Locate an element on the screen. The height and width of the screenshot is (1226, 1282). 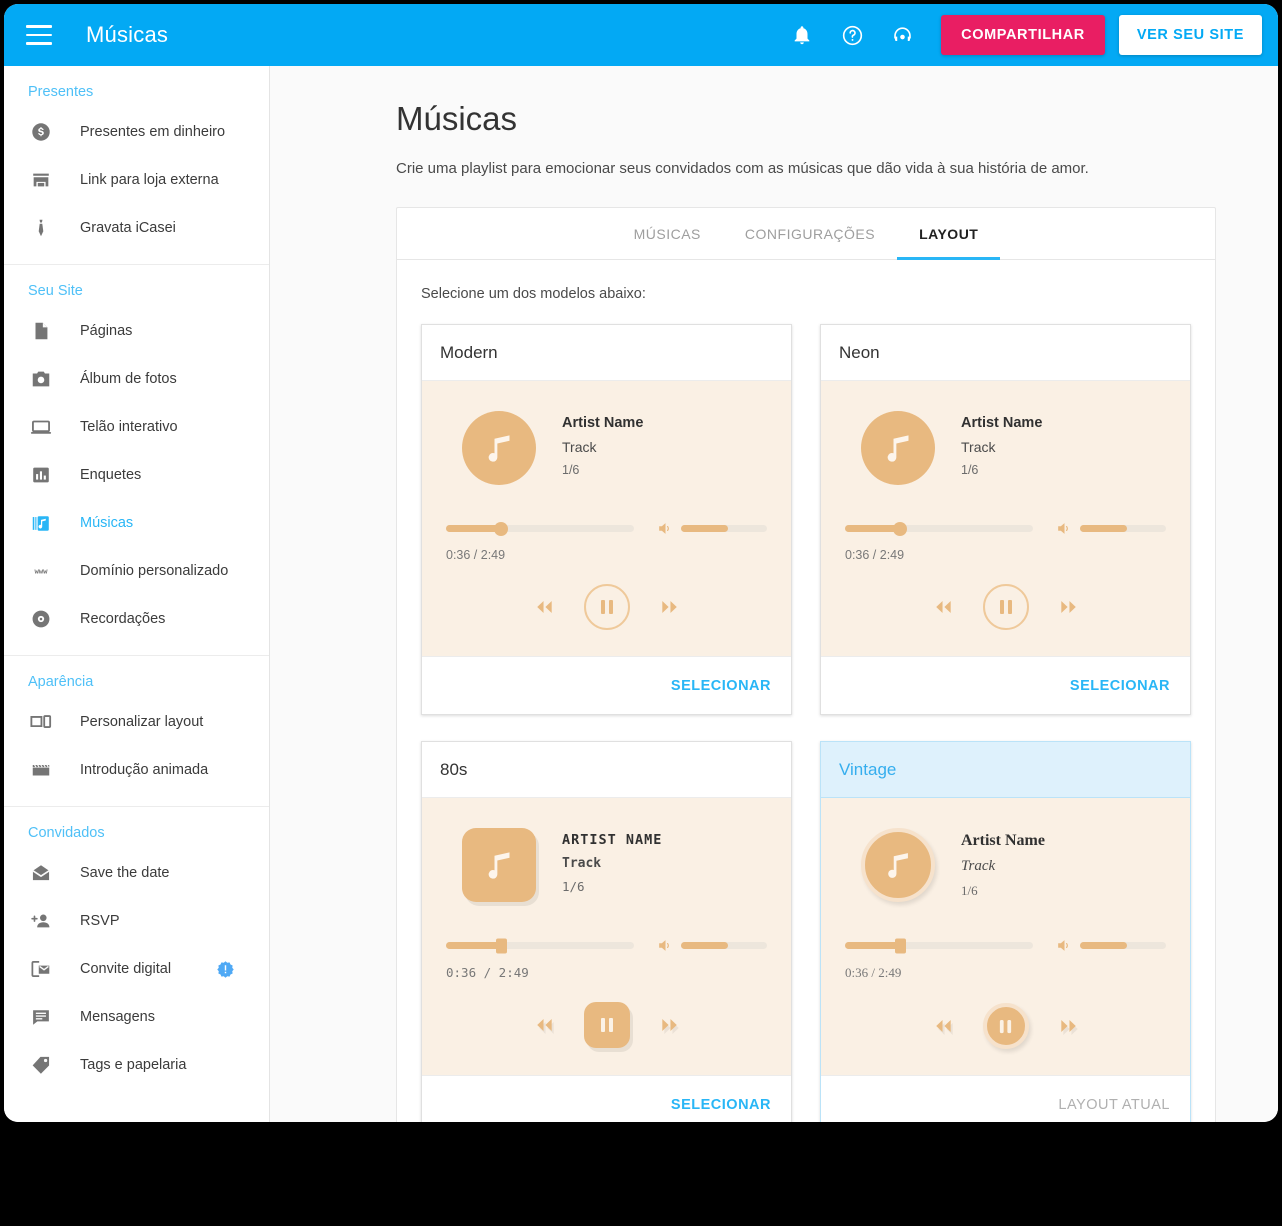
sidebar-item-enquetes: Enquetes is located at coordinates (136, 475).